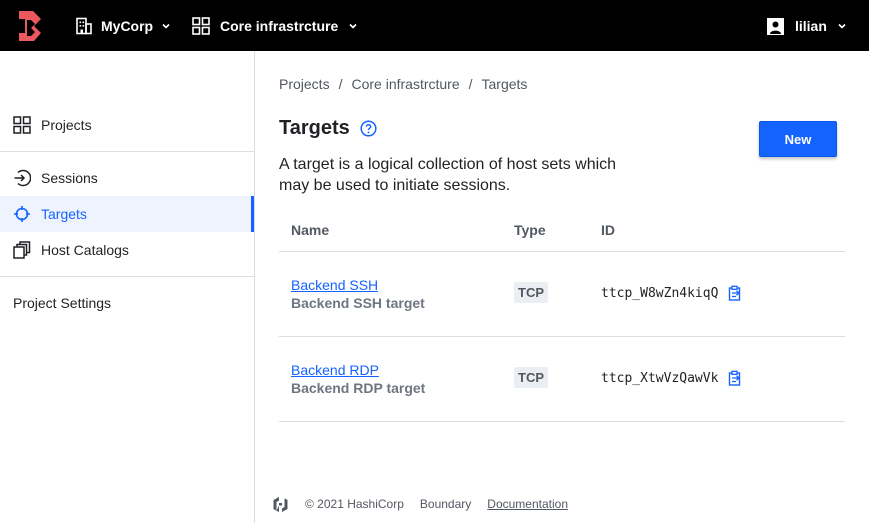  I want to click on breadcrumb-project: Core infrastrcture, so click(405, 84).